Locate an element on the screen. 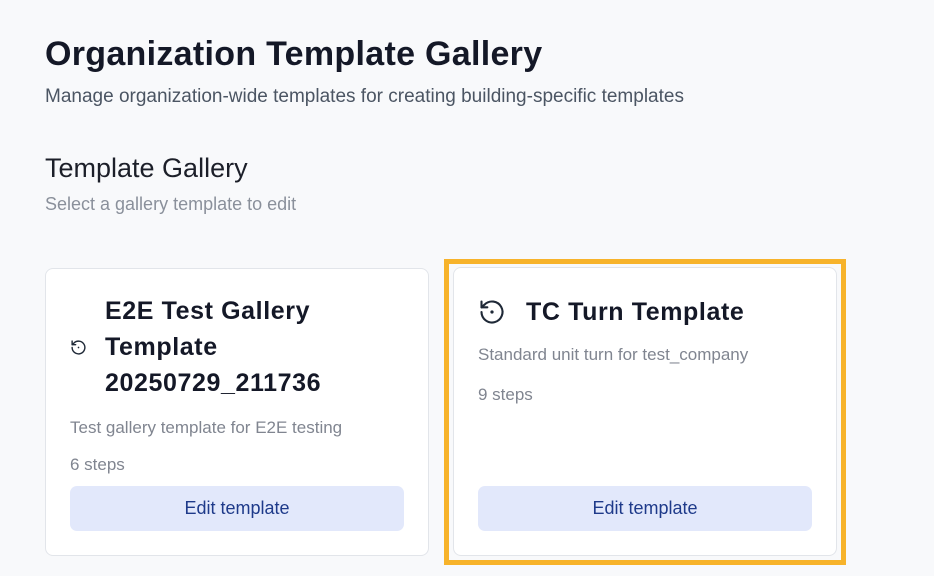  gallery-subtitle: Select a gallery template to edit is located at coordinates (171, 204).